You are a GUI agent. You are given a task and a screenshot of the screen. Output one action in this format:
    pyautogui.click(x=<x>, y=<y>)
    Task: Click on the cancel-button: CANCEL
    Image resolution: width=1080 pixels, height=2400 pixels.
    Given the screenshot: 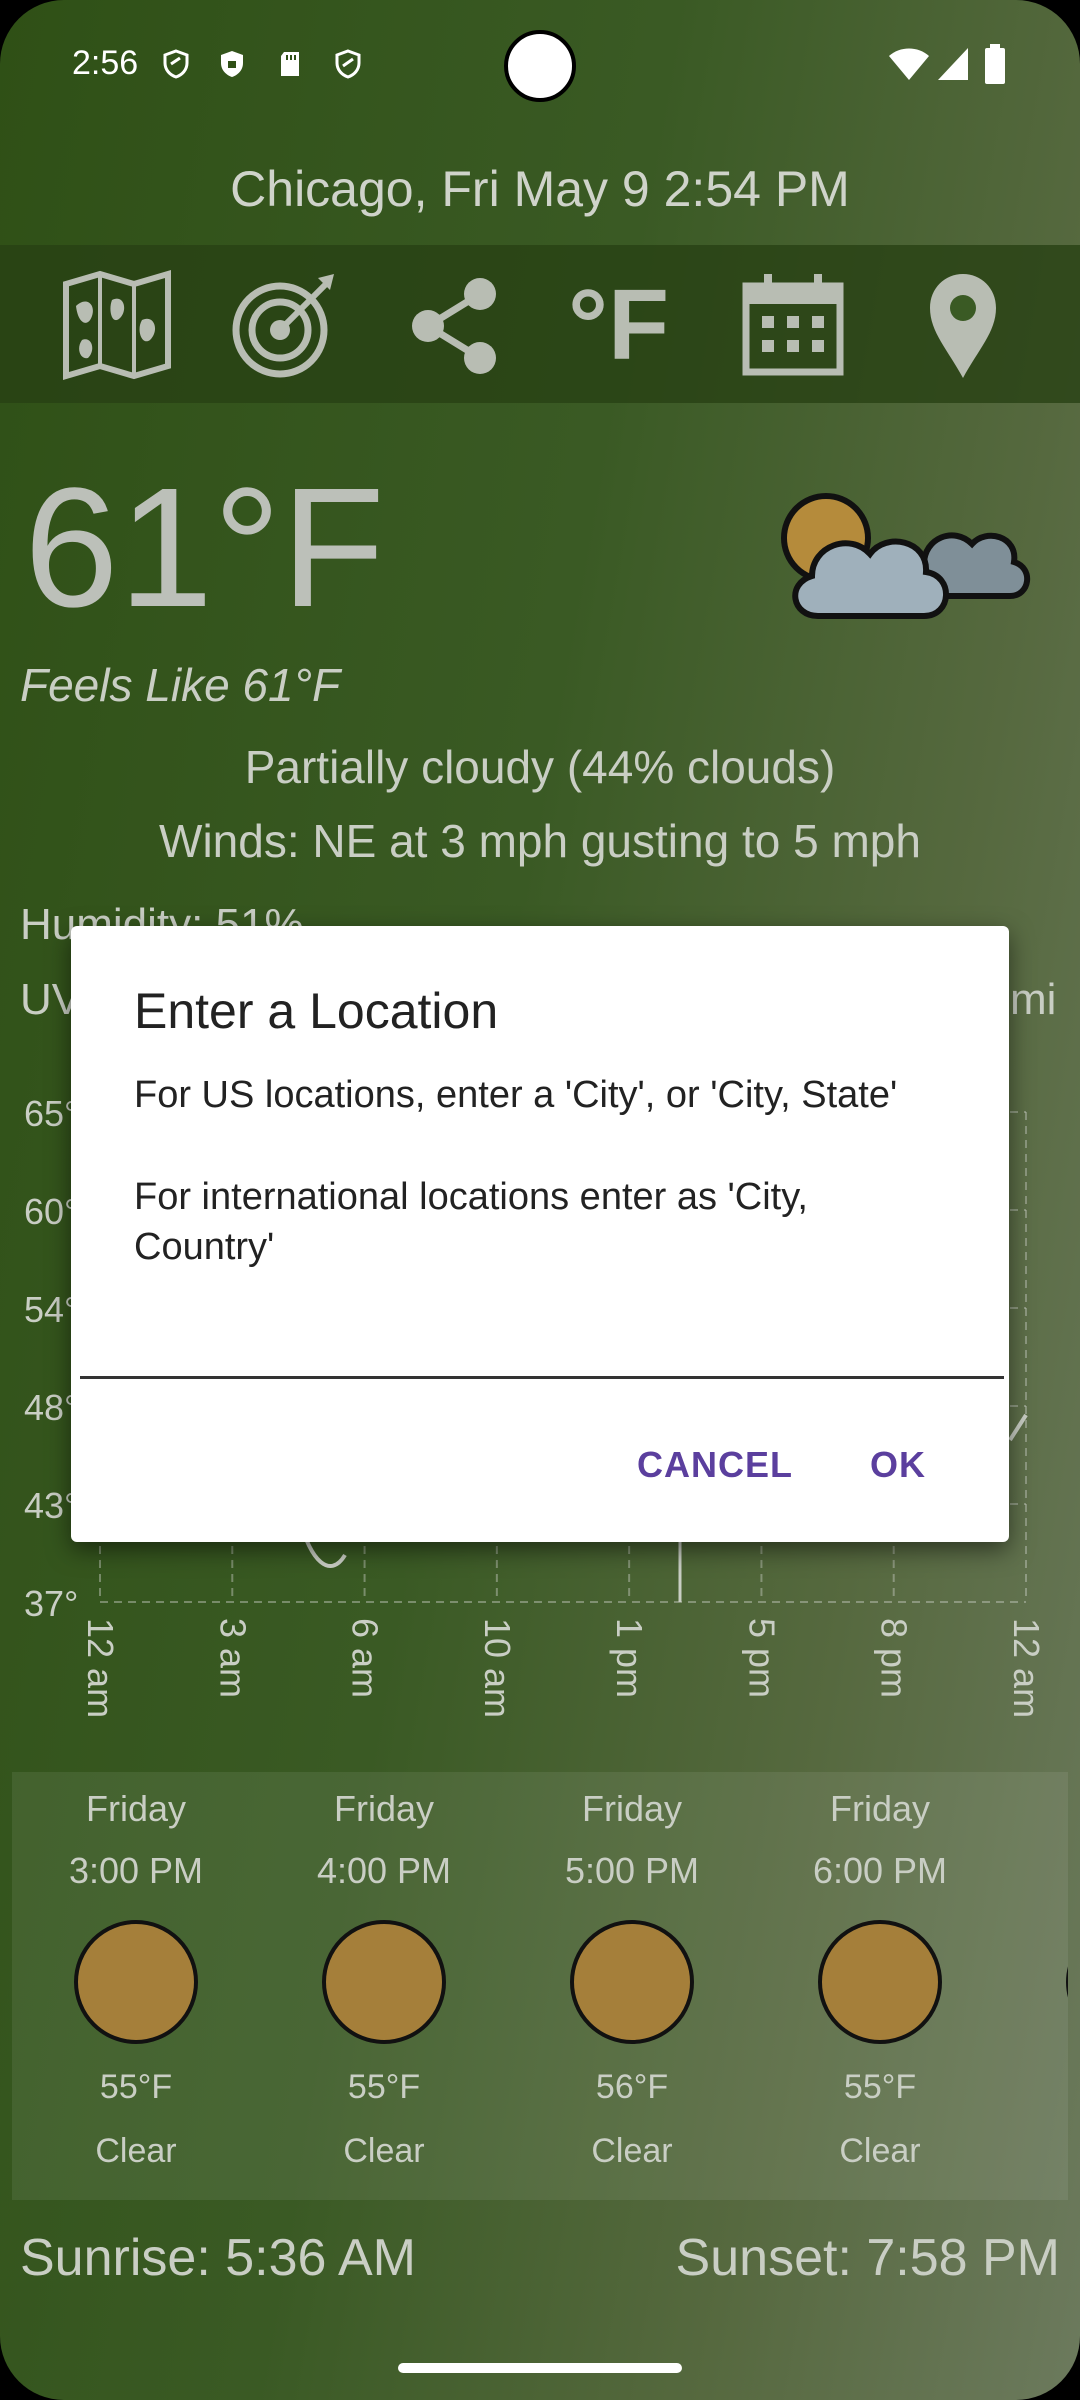 What is the action you would take?
    pyautogui.click(x=715, y=1465)
    